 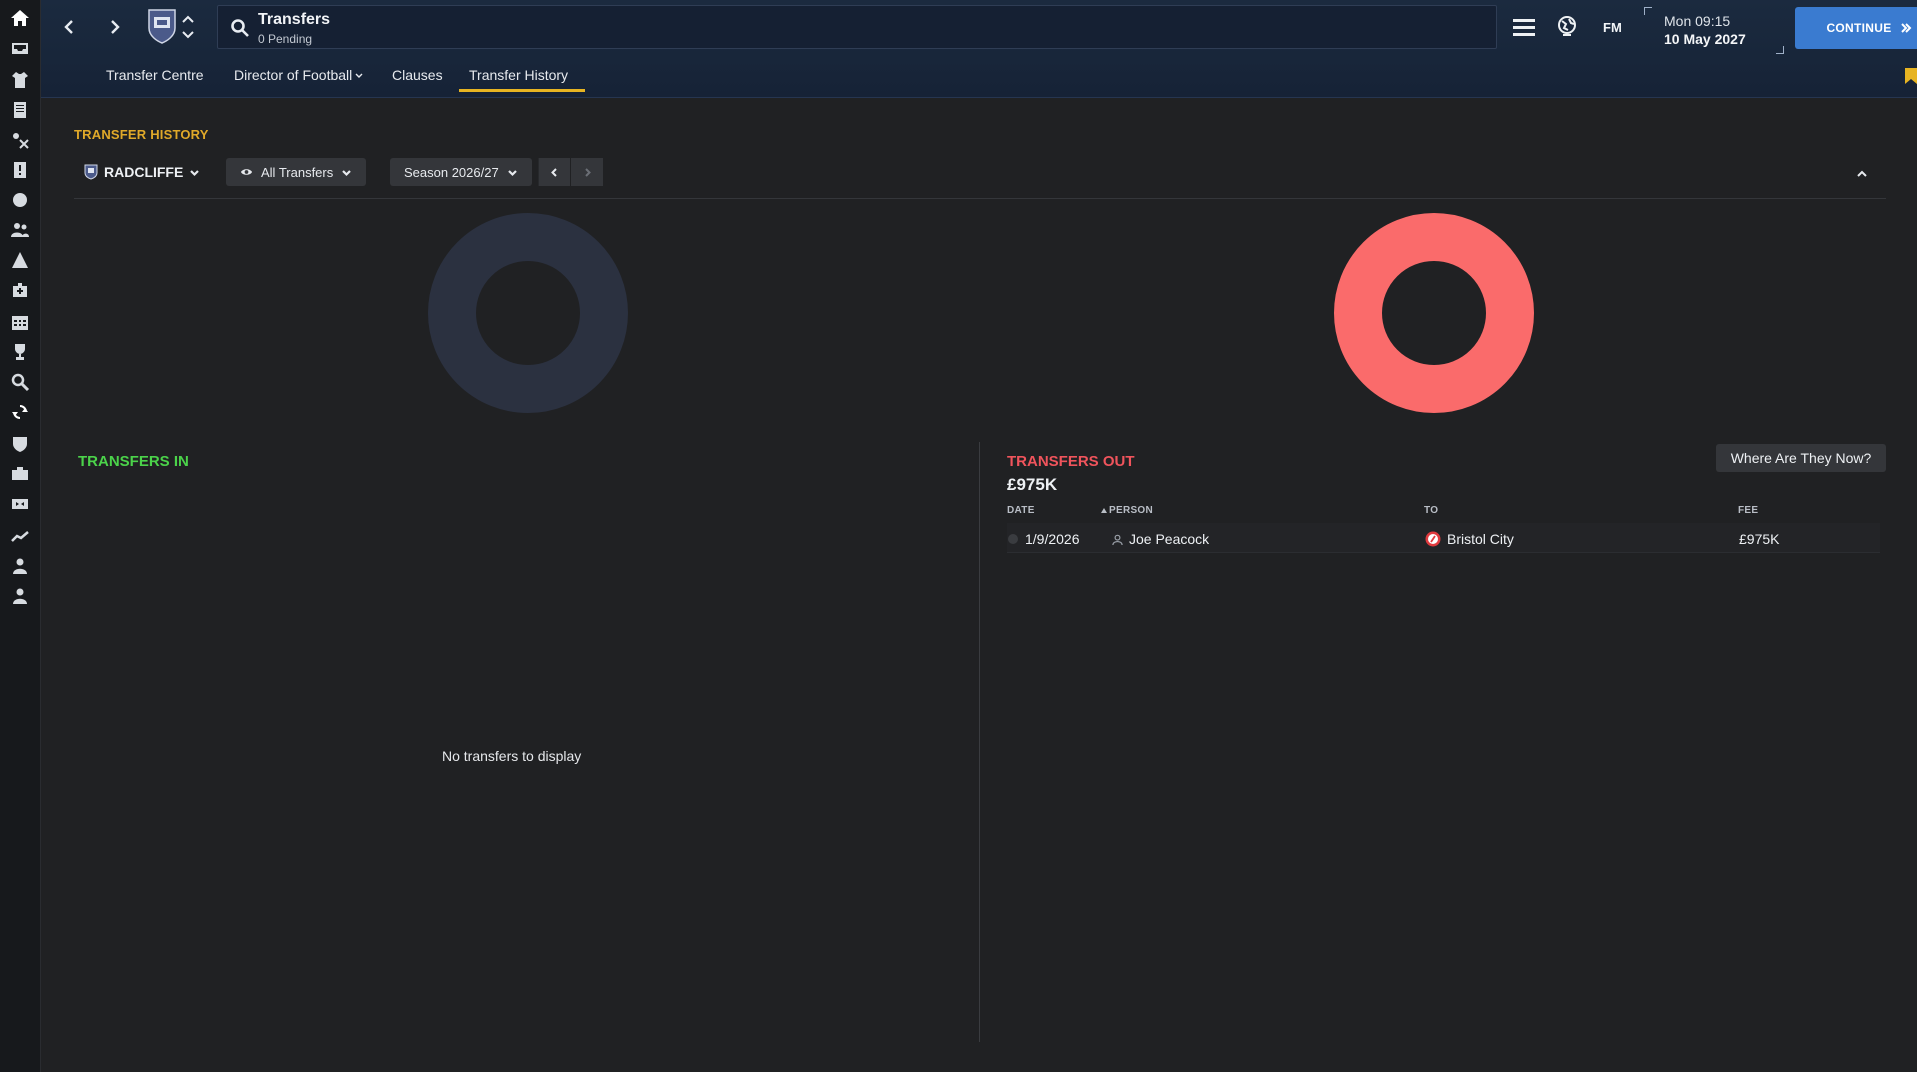 I want to click on panel-divider, so click(x=979, y=742).